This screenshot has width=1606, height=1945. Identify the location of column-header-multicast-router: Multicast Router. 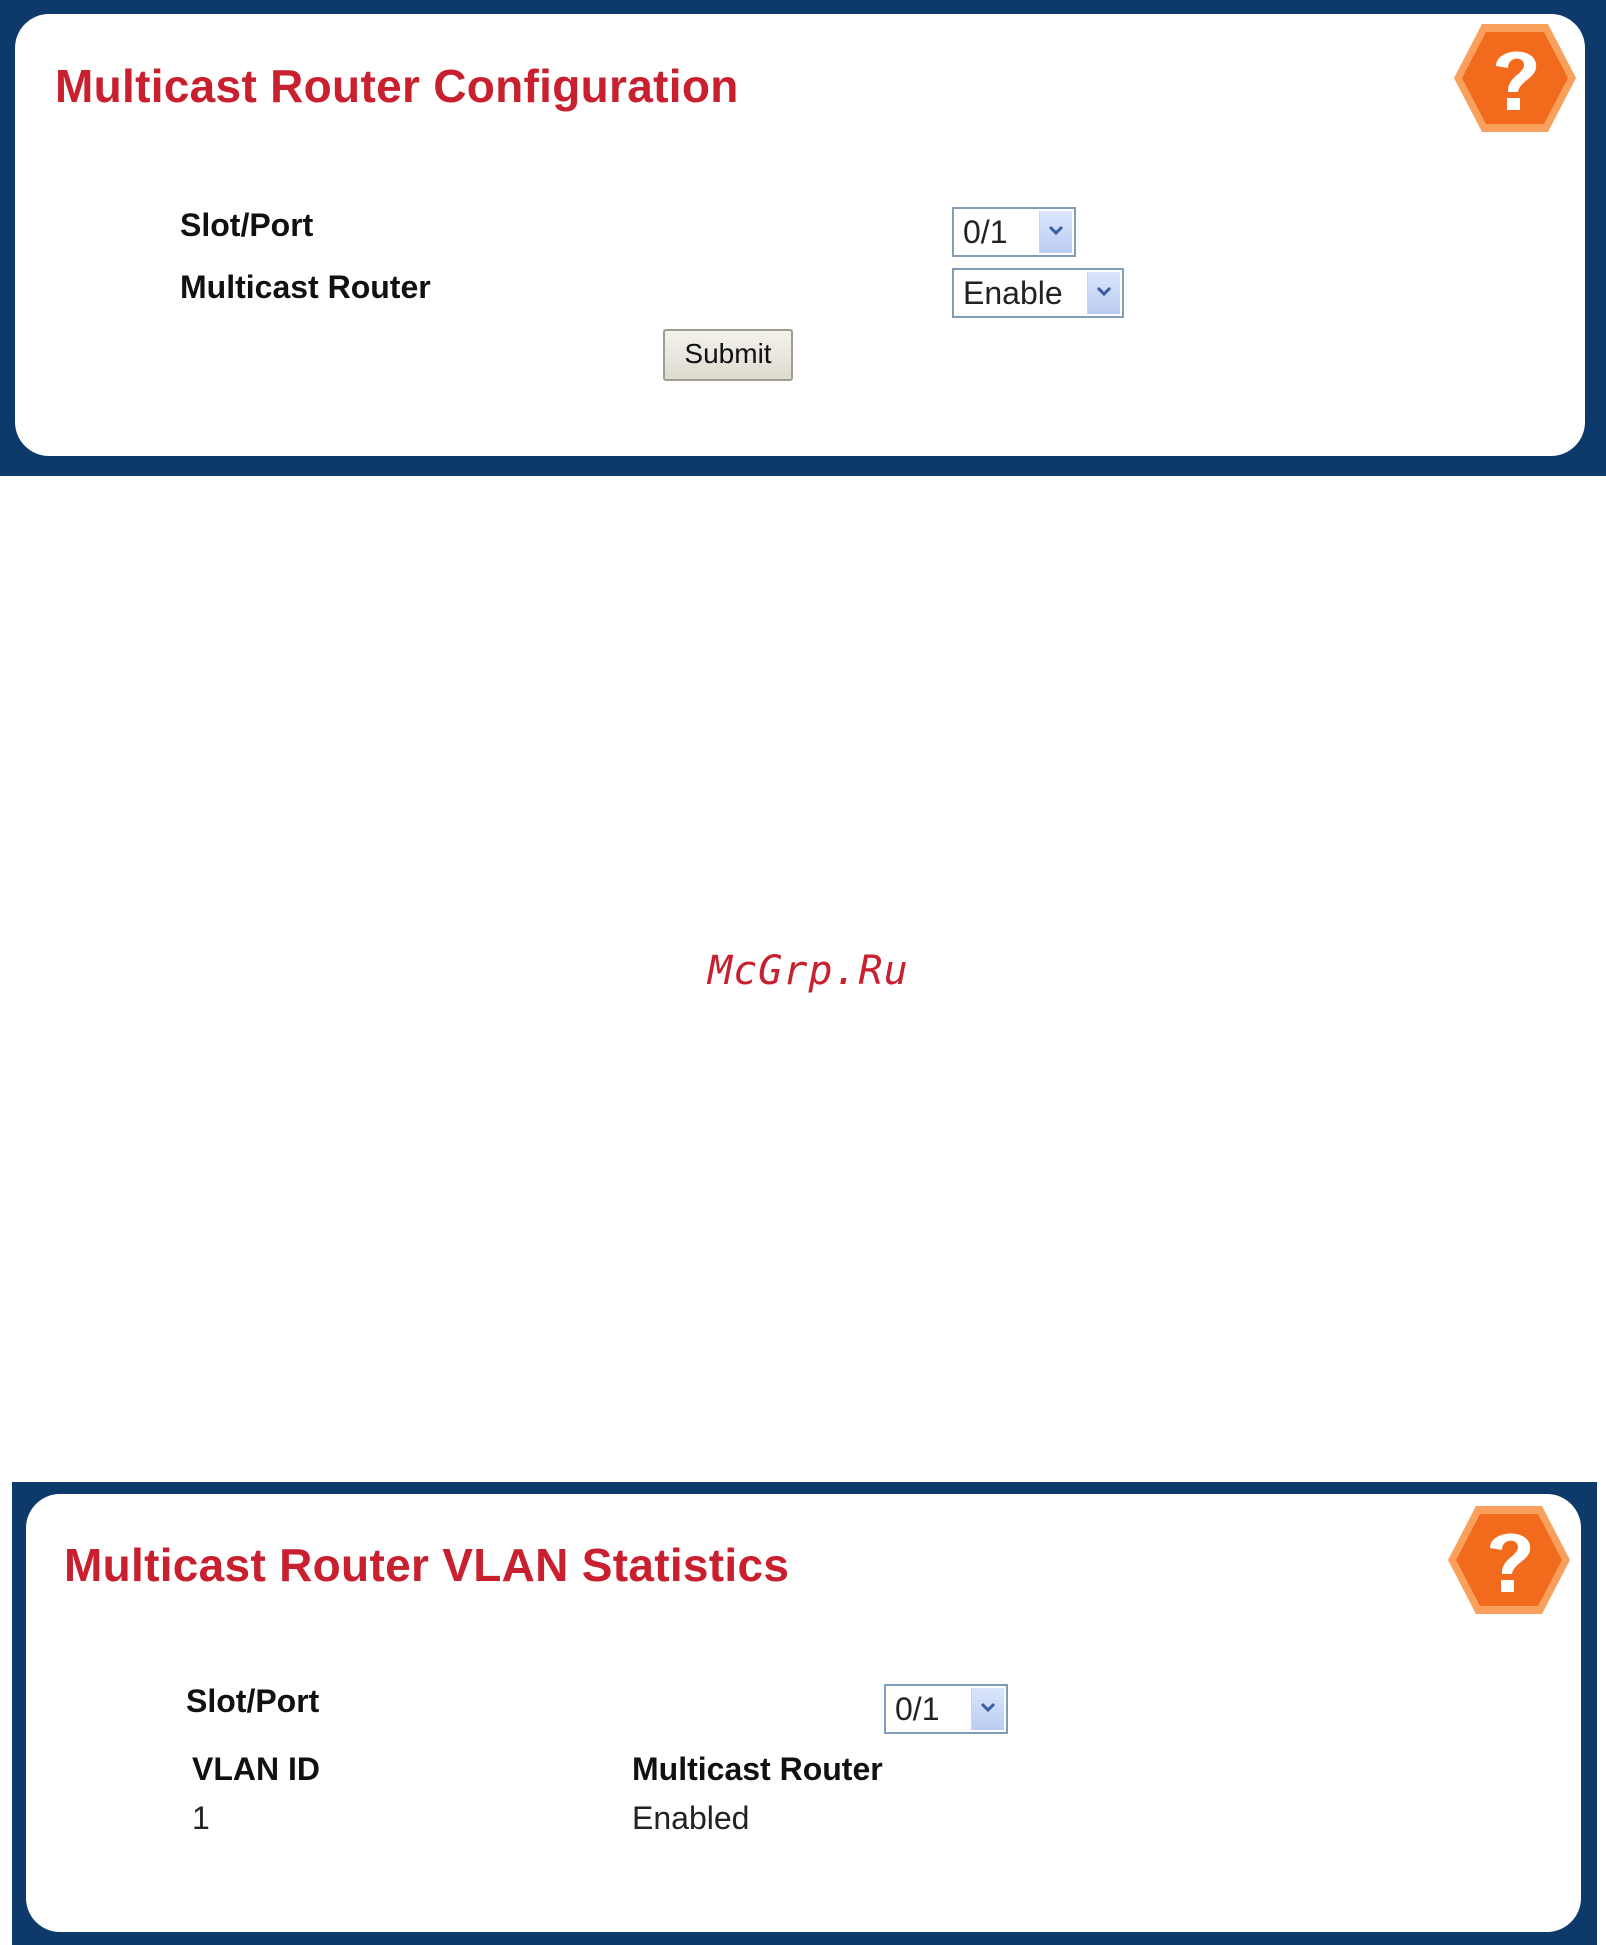
(757, 1769).